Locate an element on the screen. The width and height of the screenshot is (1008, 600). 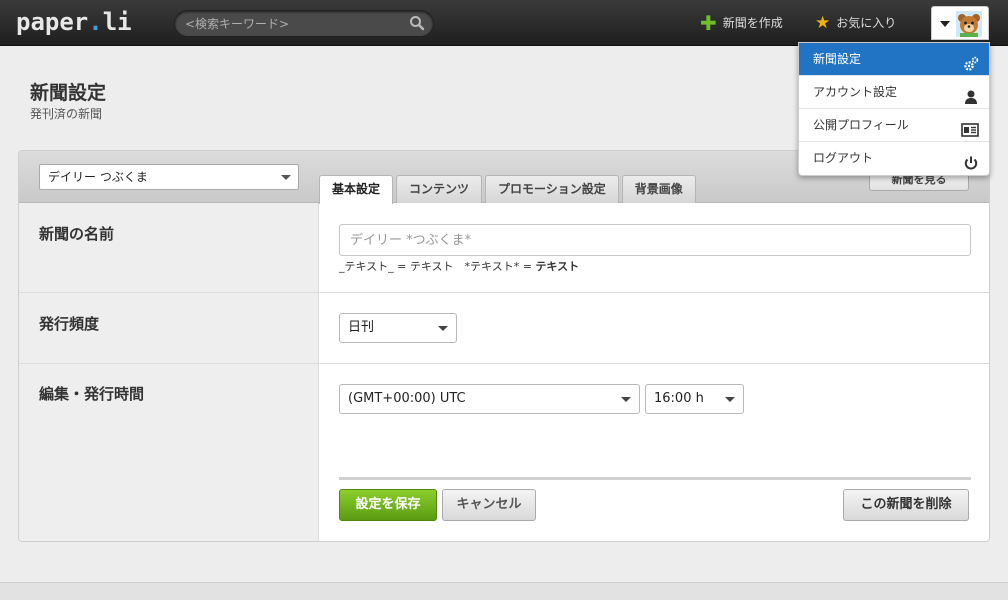
plus-icon: ✚ is located at coordinates (708, 22).